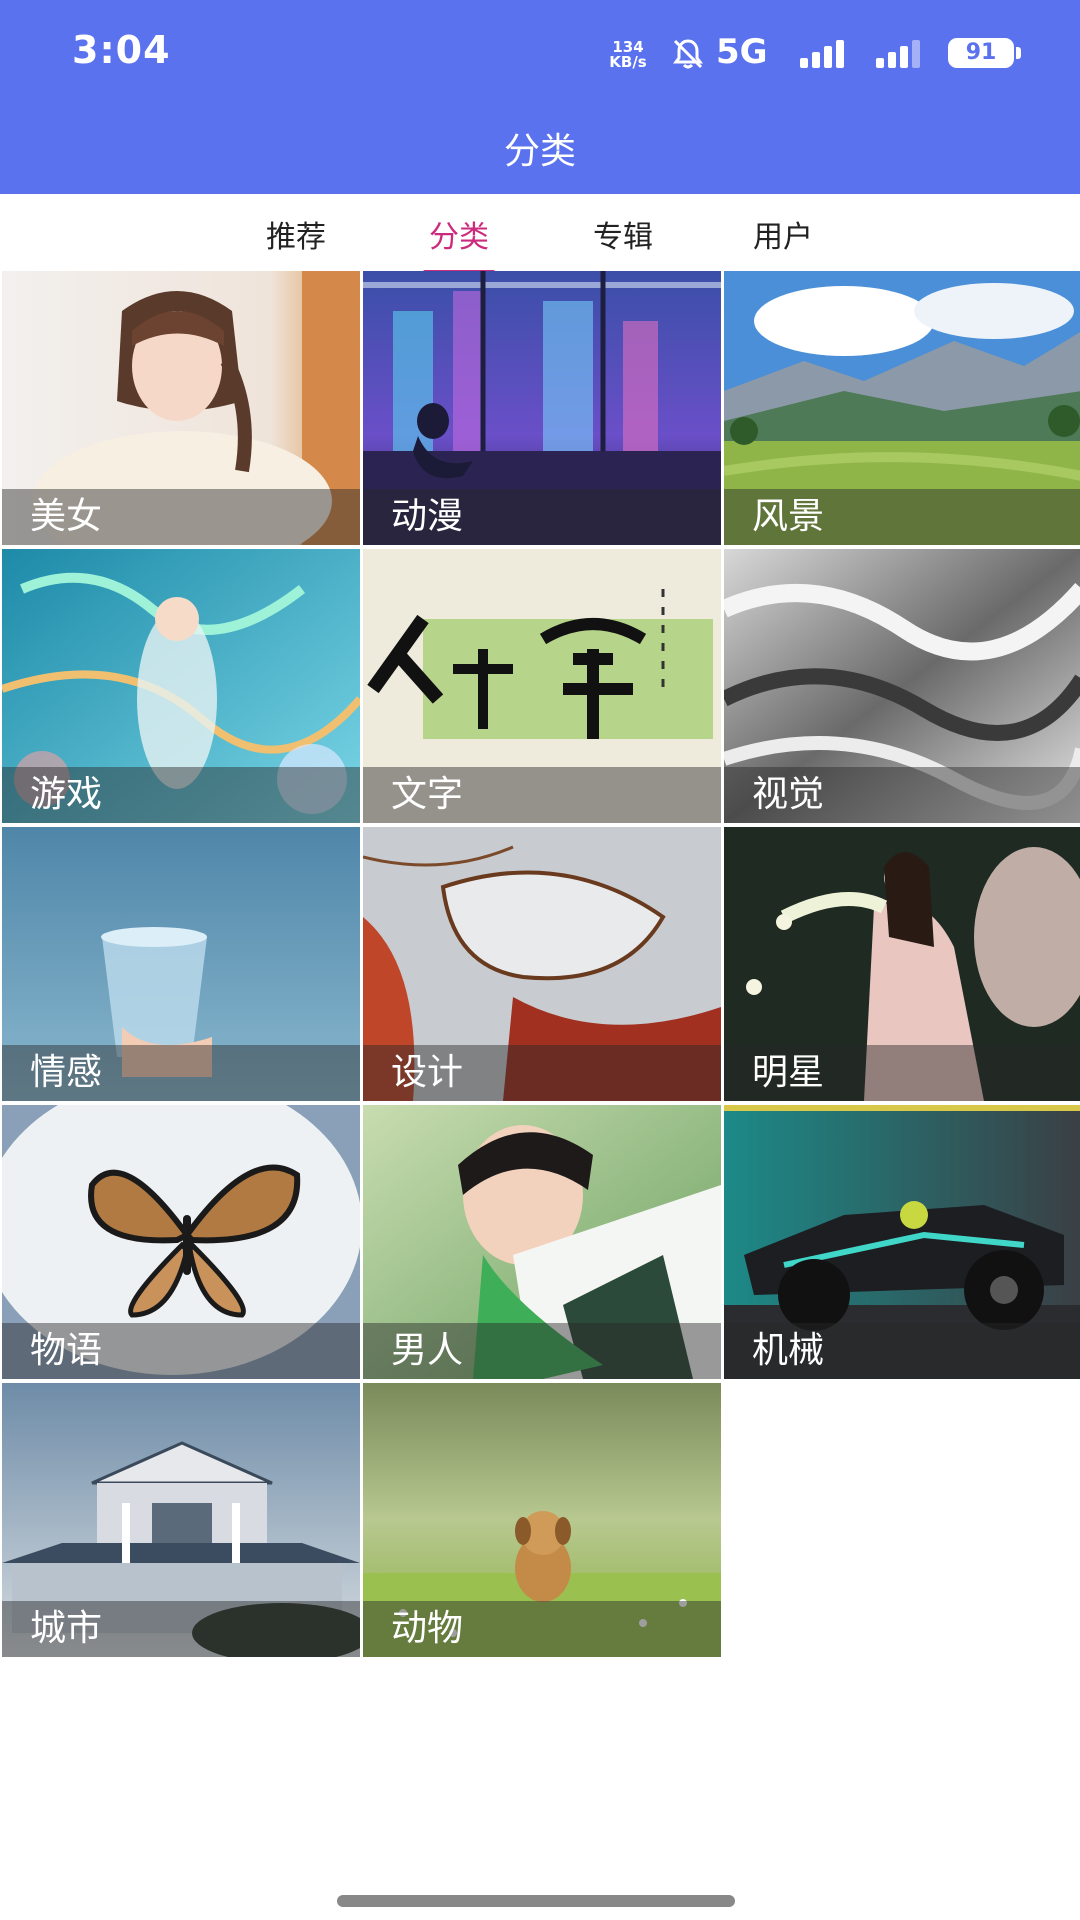 This screenshot has width=1080, height=1920. Describe the element at coordinates (542, 686) in the screenshot. I see `category-tile: 文字` at that location.